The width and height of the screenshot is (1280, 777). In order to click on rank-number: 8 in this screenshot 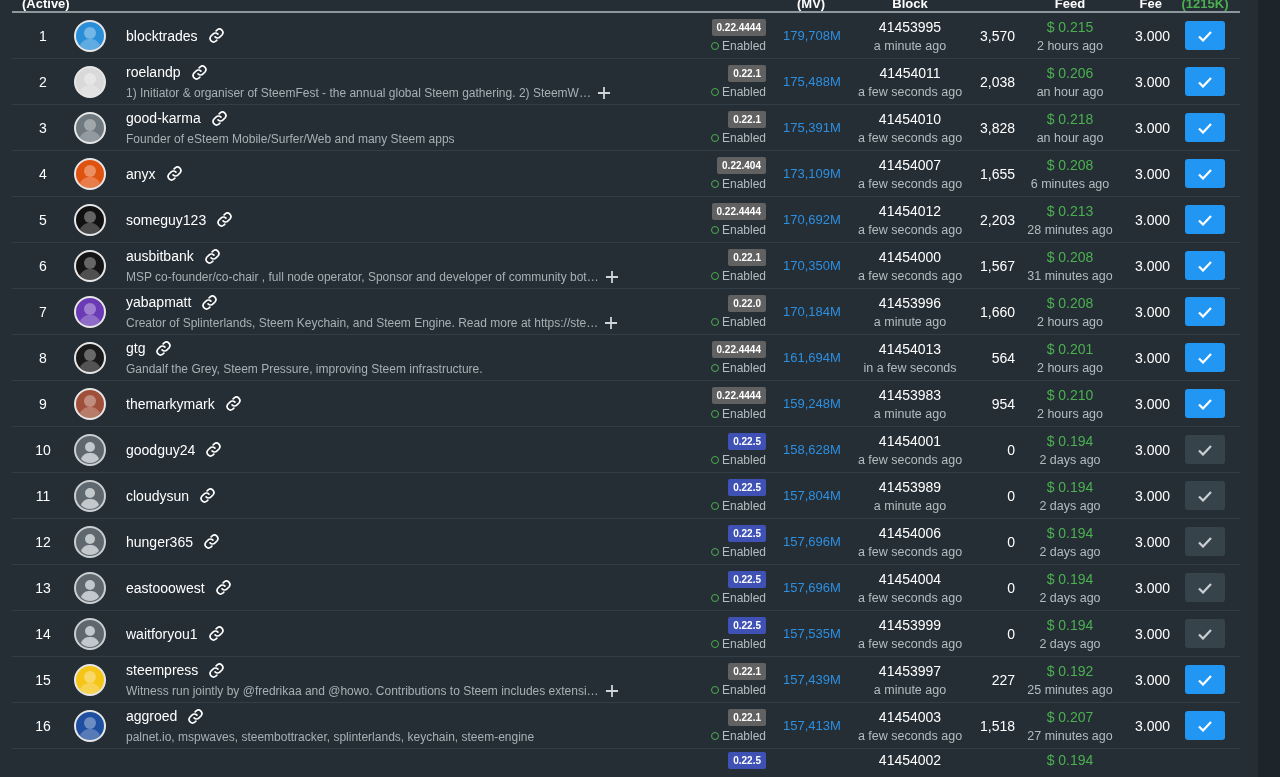, I will do `click(43, 357)`.